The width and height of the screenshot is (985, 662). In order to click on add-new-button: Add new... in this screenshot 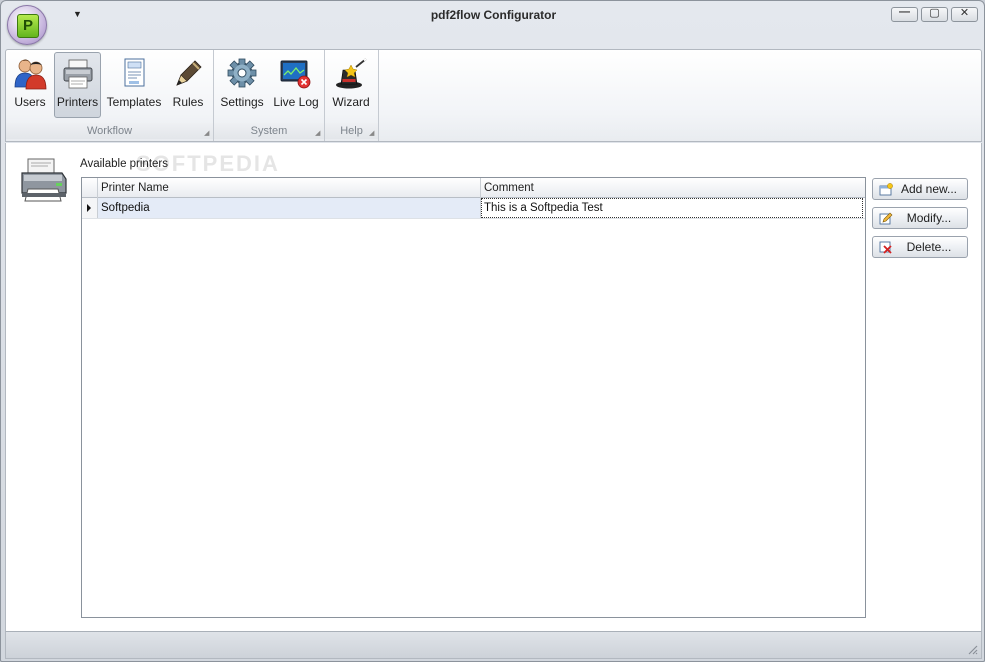, I will do `click(920, 189)`.